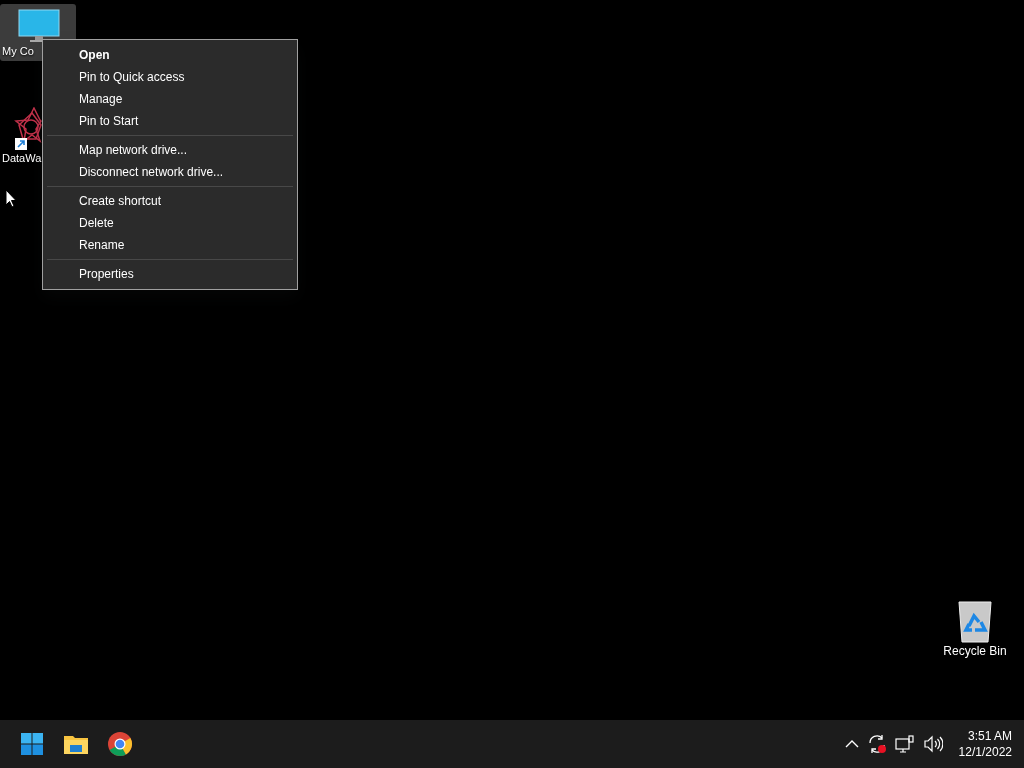 The width and height of the screenshot is (1024, 768). I want to click on chevron-up-icon, so click(851, 744).